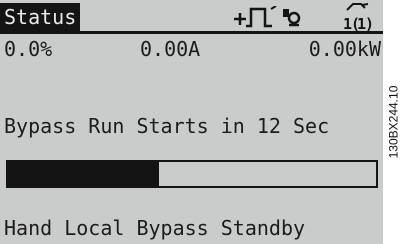 Image resolution: width=403 pixels, height=244 pixels. Describe the element at coordinates (83, 174) in the screenshot. I see `progress-fill` at that location.